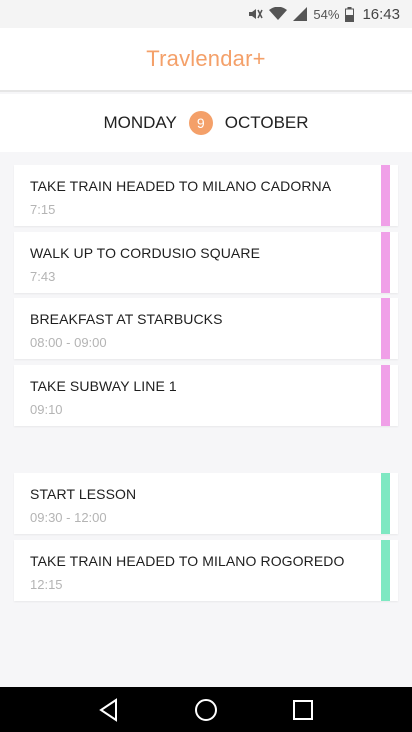 Image resolution: width=412 pixels, height=732 pixels. Describe the element at coordinates (303, 710) in the screenshot. I see `recents-icon` at that location.